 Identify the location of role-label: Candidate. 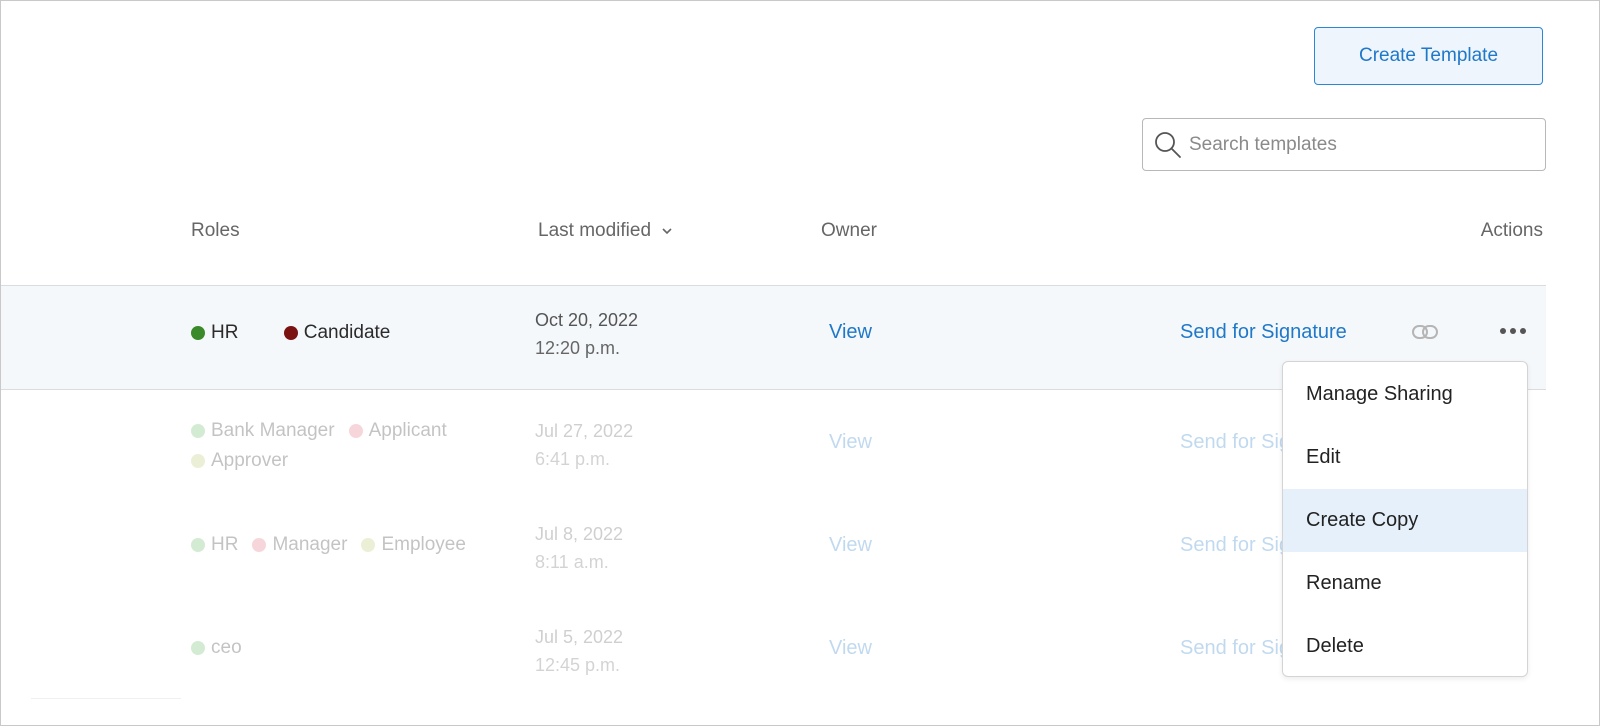
(347, 332).